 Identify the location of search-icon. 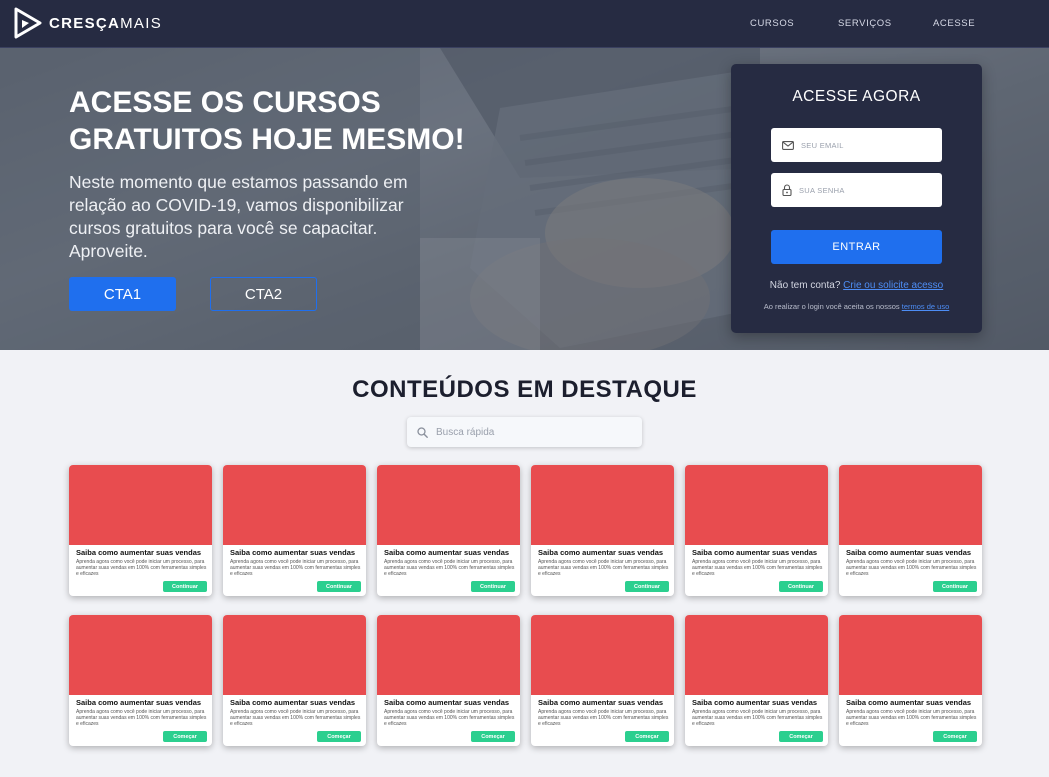
(422, 432).